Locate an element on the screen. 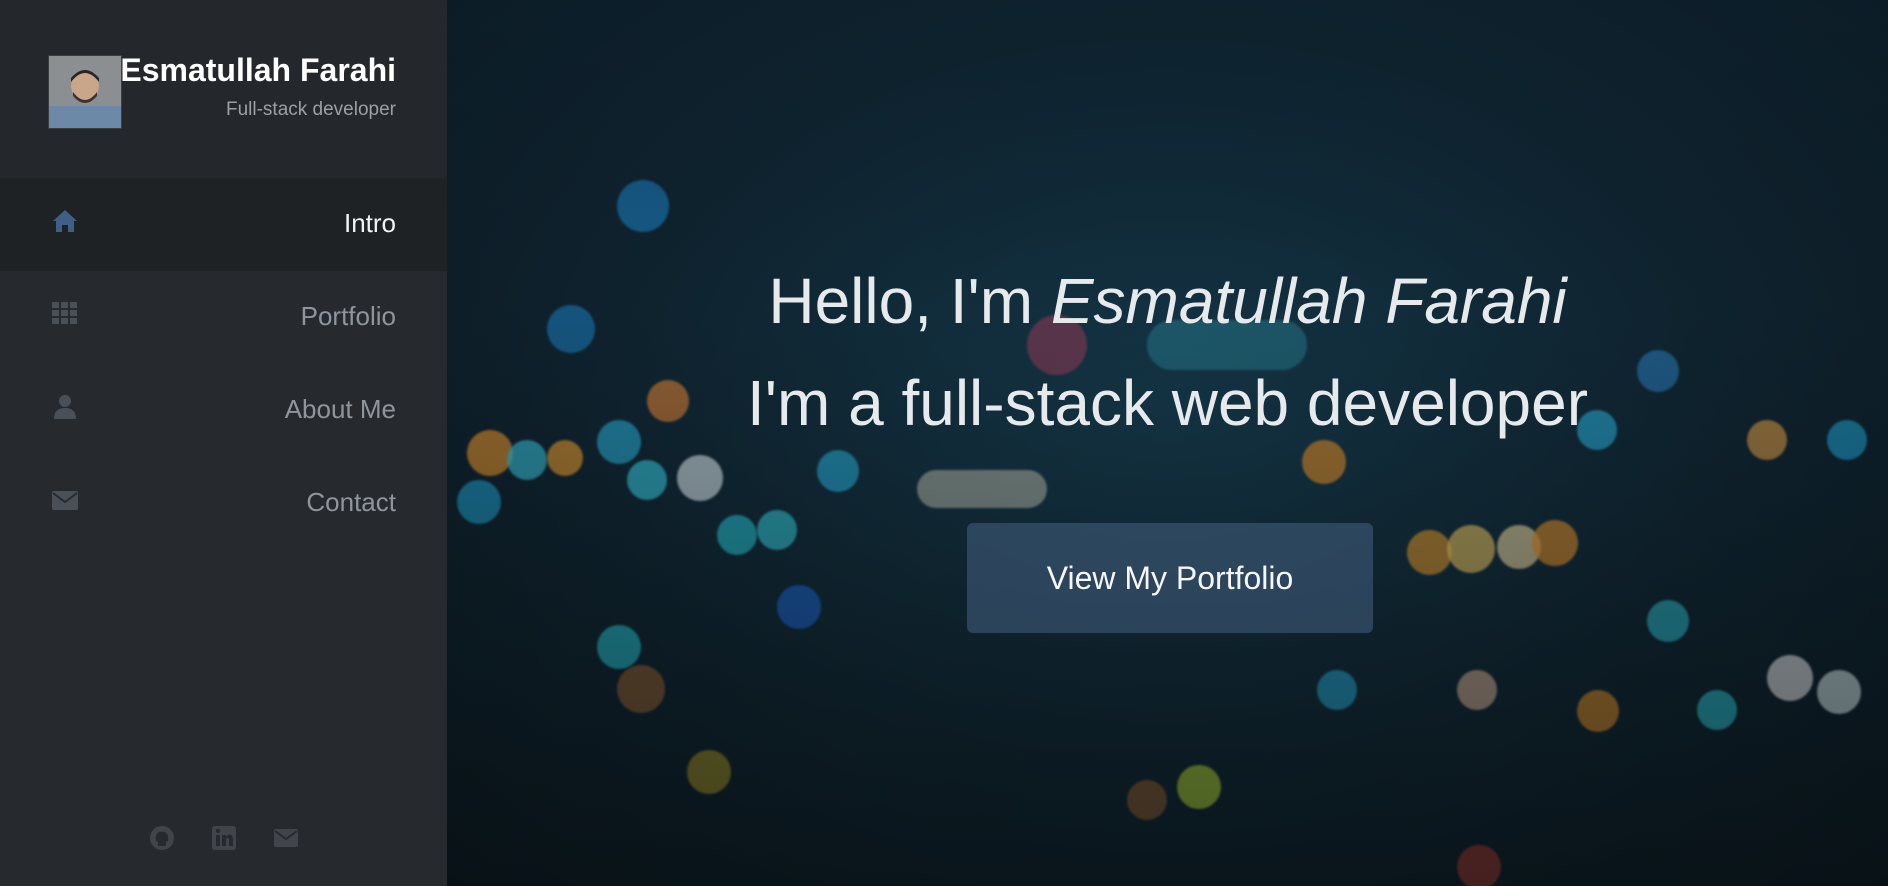  sidebar-item-label: About Me is located at coordinates (340, 409).